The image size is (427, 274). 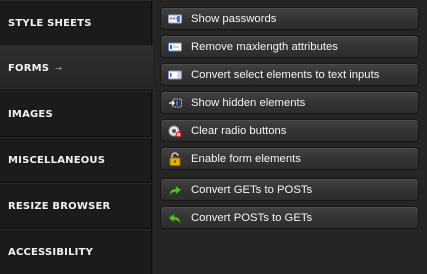 What do you see at coordinates (289, 130) in the screenshot?
I see `clear-radio-buttons-button: Clear radio buttons` at bounding box center [289, 130].